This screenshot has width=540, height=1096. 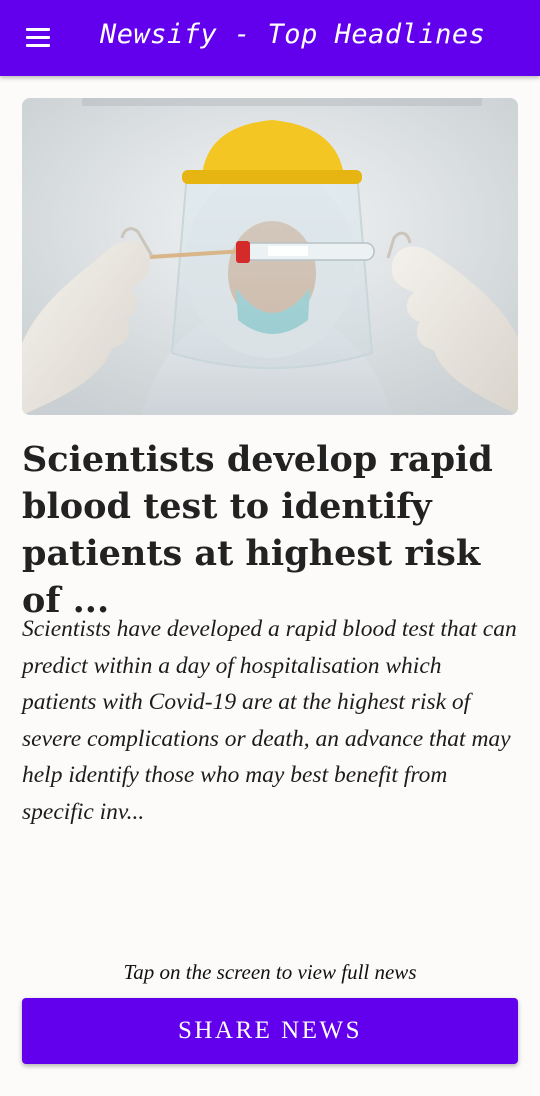 What do you see at coordinates (38, 38) in the screenshot?
I see `hamburger-menu-icon` at bounding box center [38, 38].